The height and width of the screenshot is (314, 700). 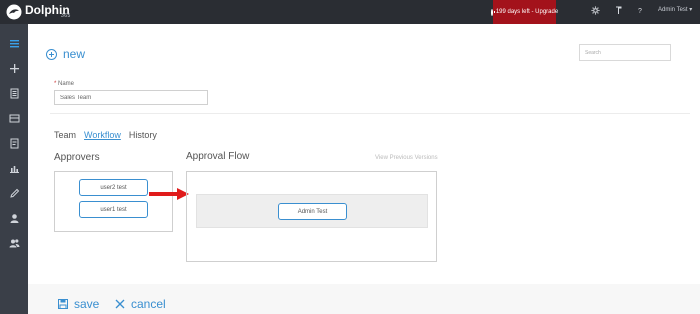 What do you see at coordinates (527, 12) in the screenshot?
I see `upgrade-text: 199 days left - Upgrade` at bounding box center [527, 12].